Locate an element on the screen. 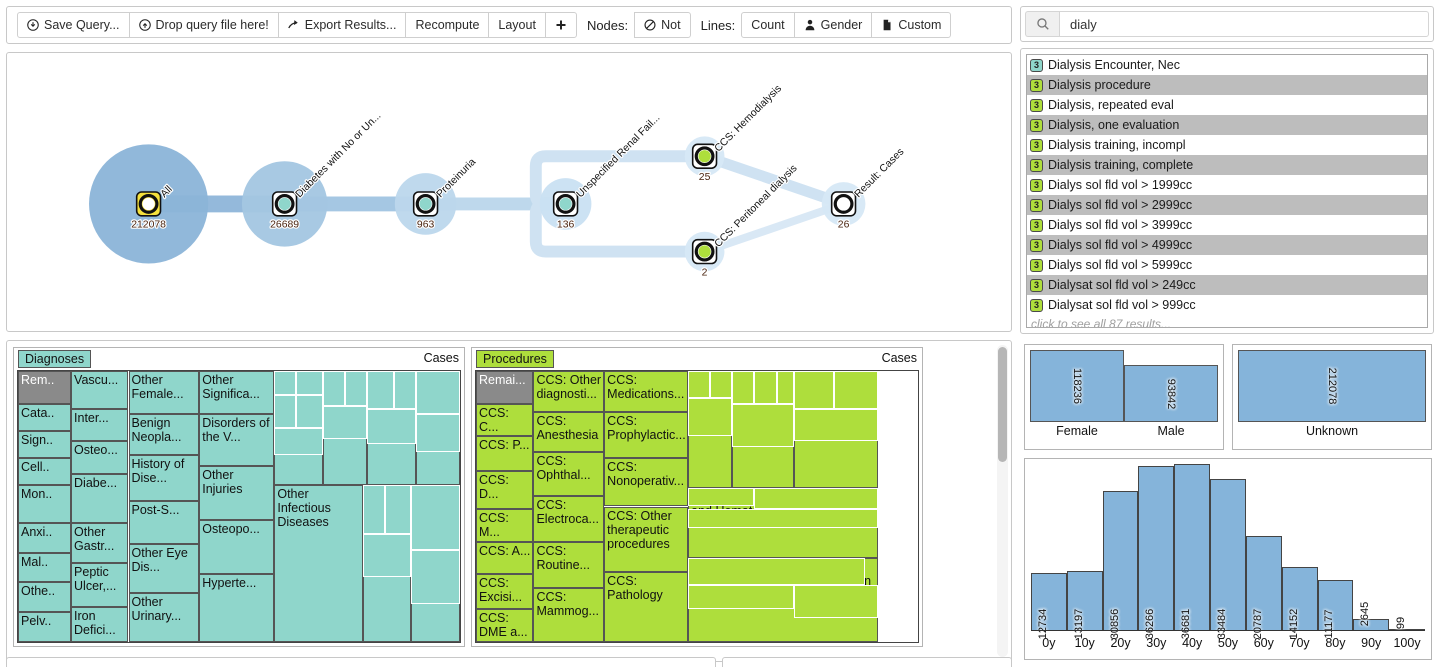 This screenshot has width=1440, height=667. treemap-tile: CCS is located at coordinates (505, 420).